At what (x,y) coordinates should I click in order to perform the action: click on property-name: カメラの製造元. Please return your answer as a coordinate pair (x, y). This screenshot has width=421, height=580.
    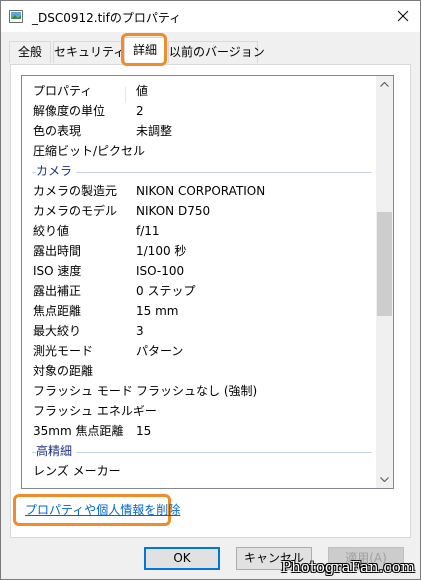
    Looking at the image, I should click on (75, 191).